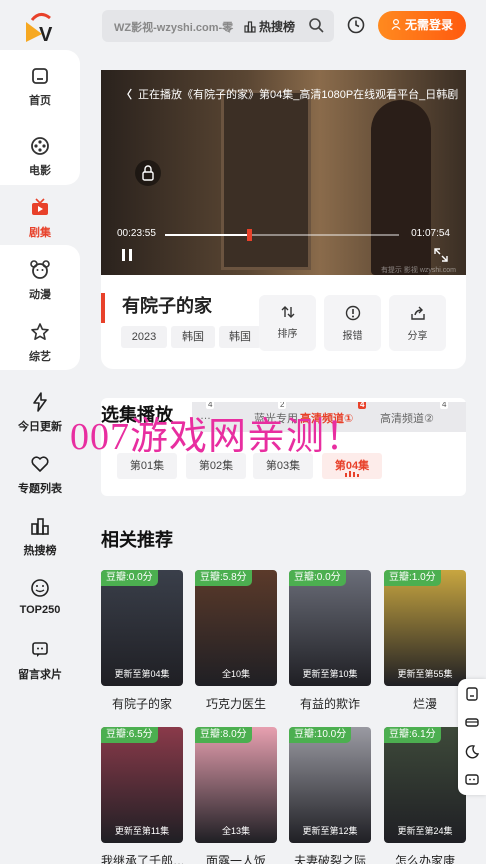  What do you see at coordinates (441, 255) in the screenshot?
I see `fullscreen-icon` at bounding box center [441, 255].